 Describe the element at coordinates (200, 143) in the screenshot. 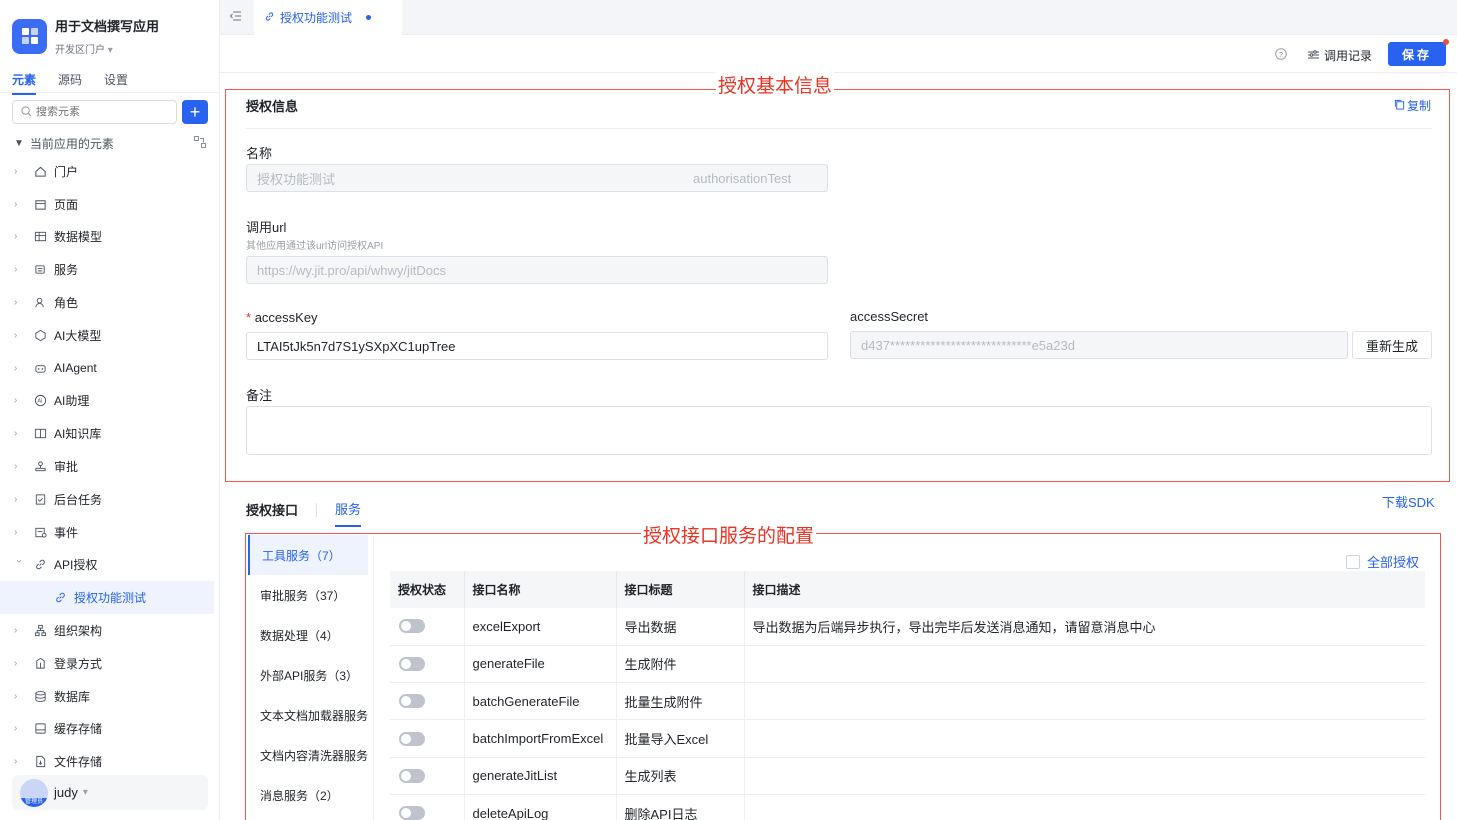

I see `view-toggle-icon` at that location.